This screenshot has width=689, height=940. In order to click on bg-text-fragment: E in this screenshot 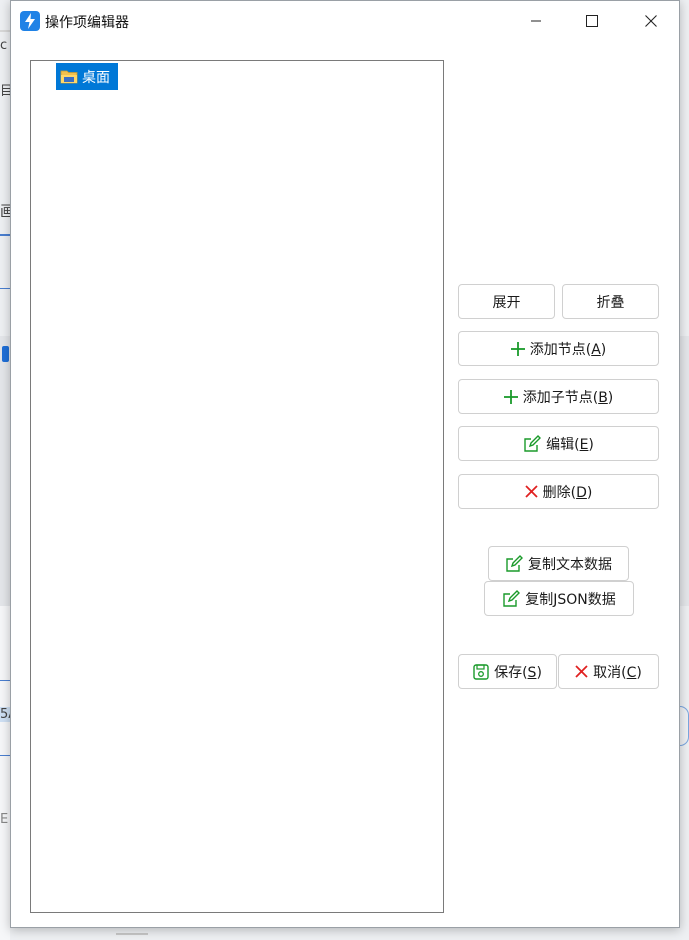, I will do `click(4, 819)`.